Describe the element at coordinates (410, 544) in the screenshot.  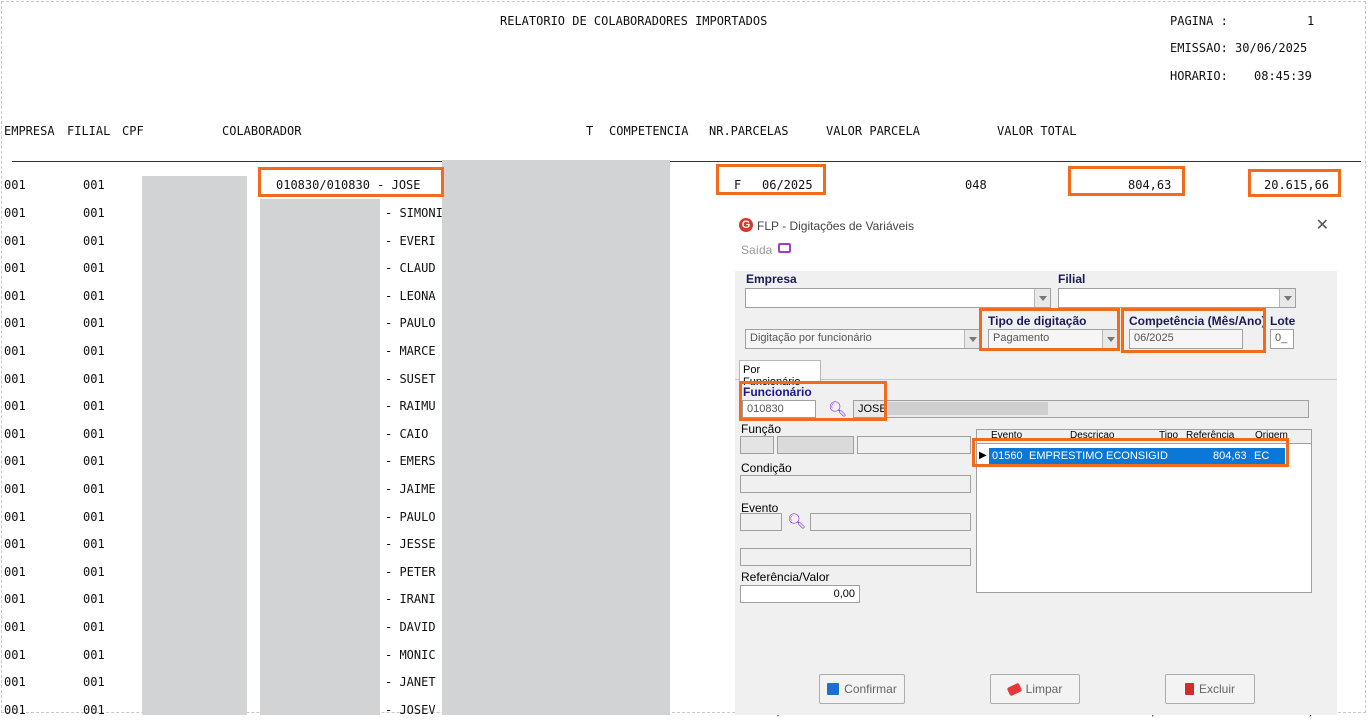
I see `cell-colaborador: - JESSE` at that location.